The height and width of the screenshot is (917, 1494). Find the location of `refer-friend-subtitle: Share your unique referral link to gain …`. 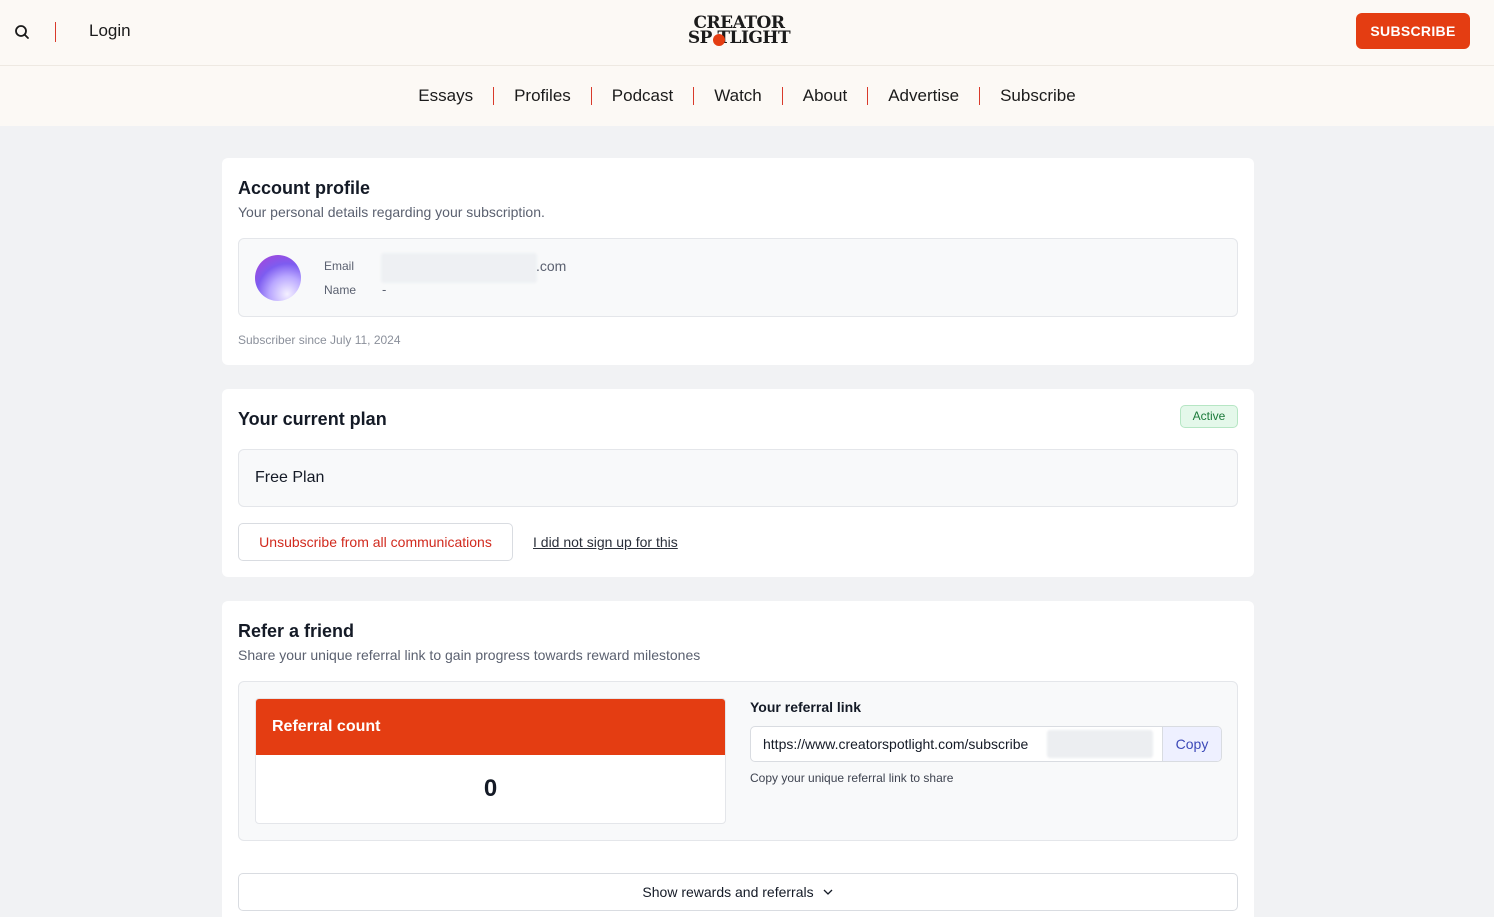

refer-friend-subtitle: Share your unique referral link to gain … is located at coordinates (469, 655).